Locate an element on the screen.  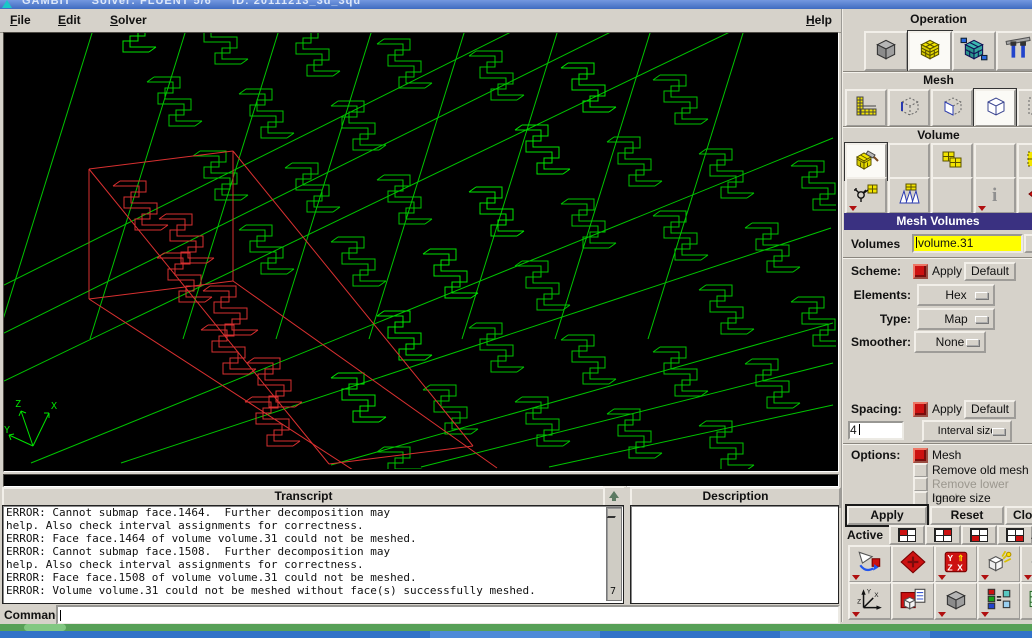
quadrant-1-button is located at coordinates (907, 535).